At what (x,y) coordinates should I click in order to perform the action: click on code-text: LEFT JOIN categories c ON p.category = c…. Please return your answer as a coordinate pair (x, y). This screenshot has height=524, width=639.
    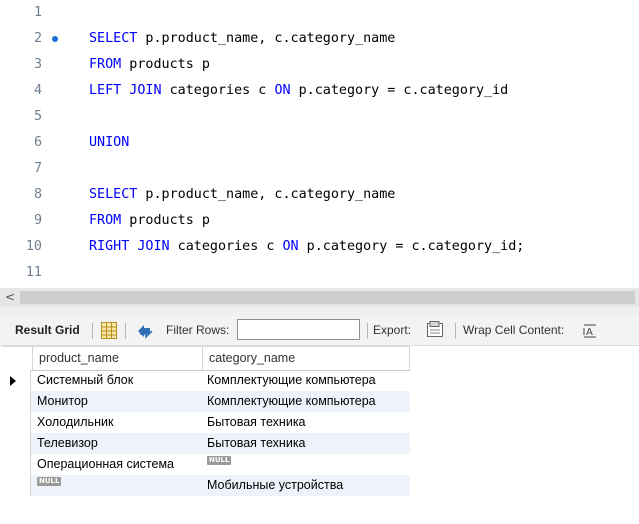
    Looking at the image, I should click on (298, 91).